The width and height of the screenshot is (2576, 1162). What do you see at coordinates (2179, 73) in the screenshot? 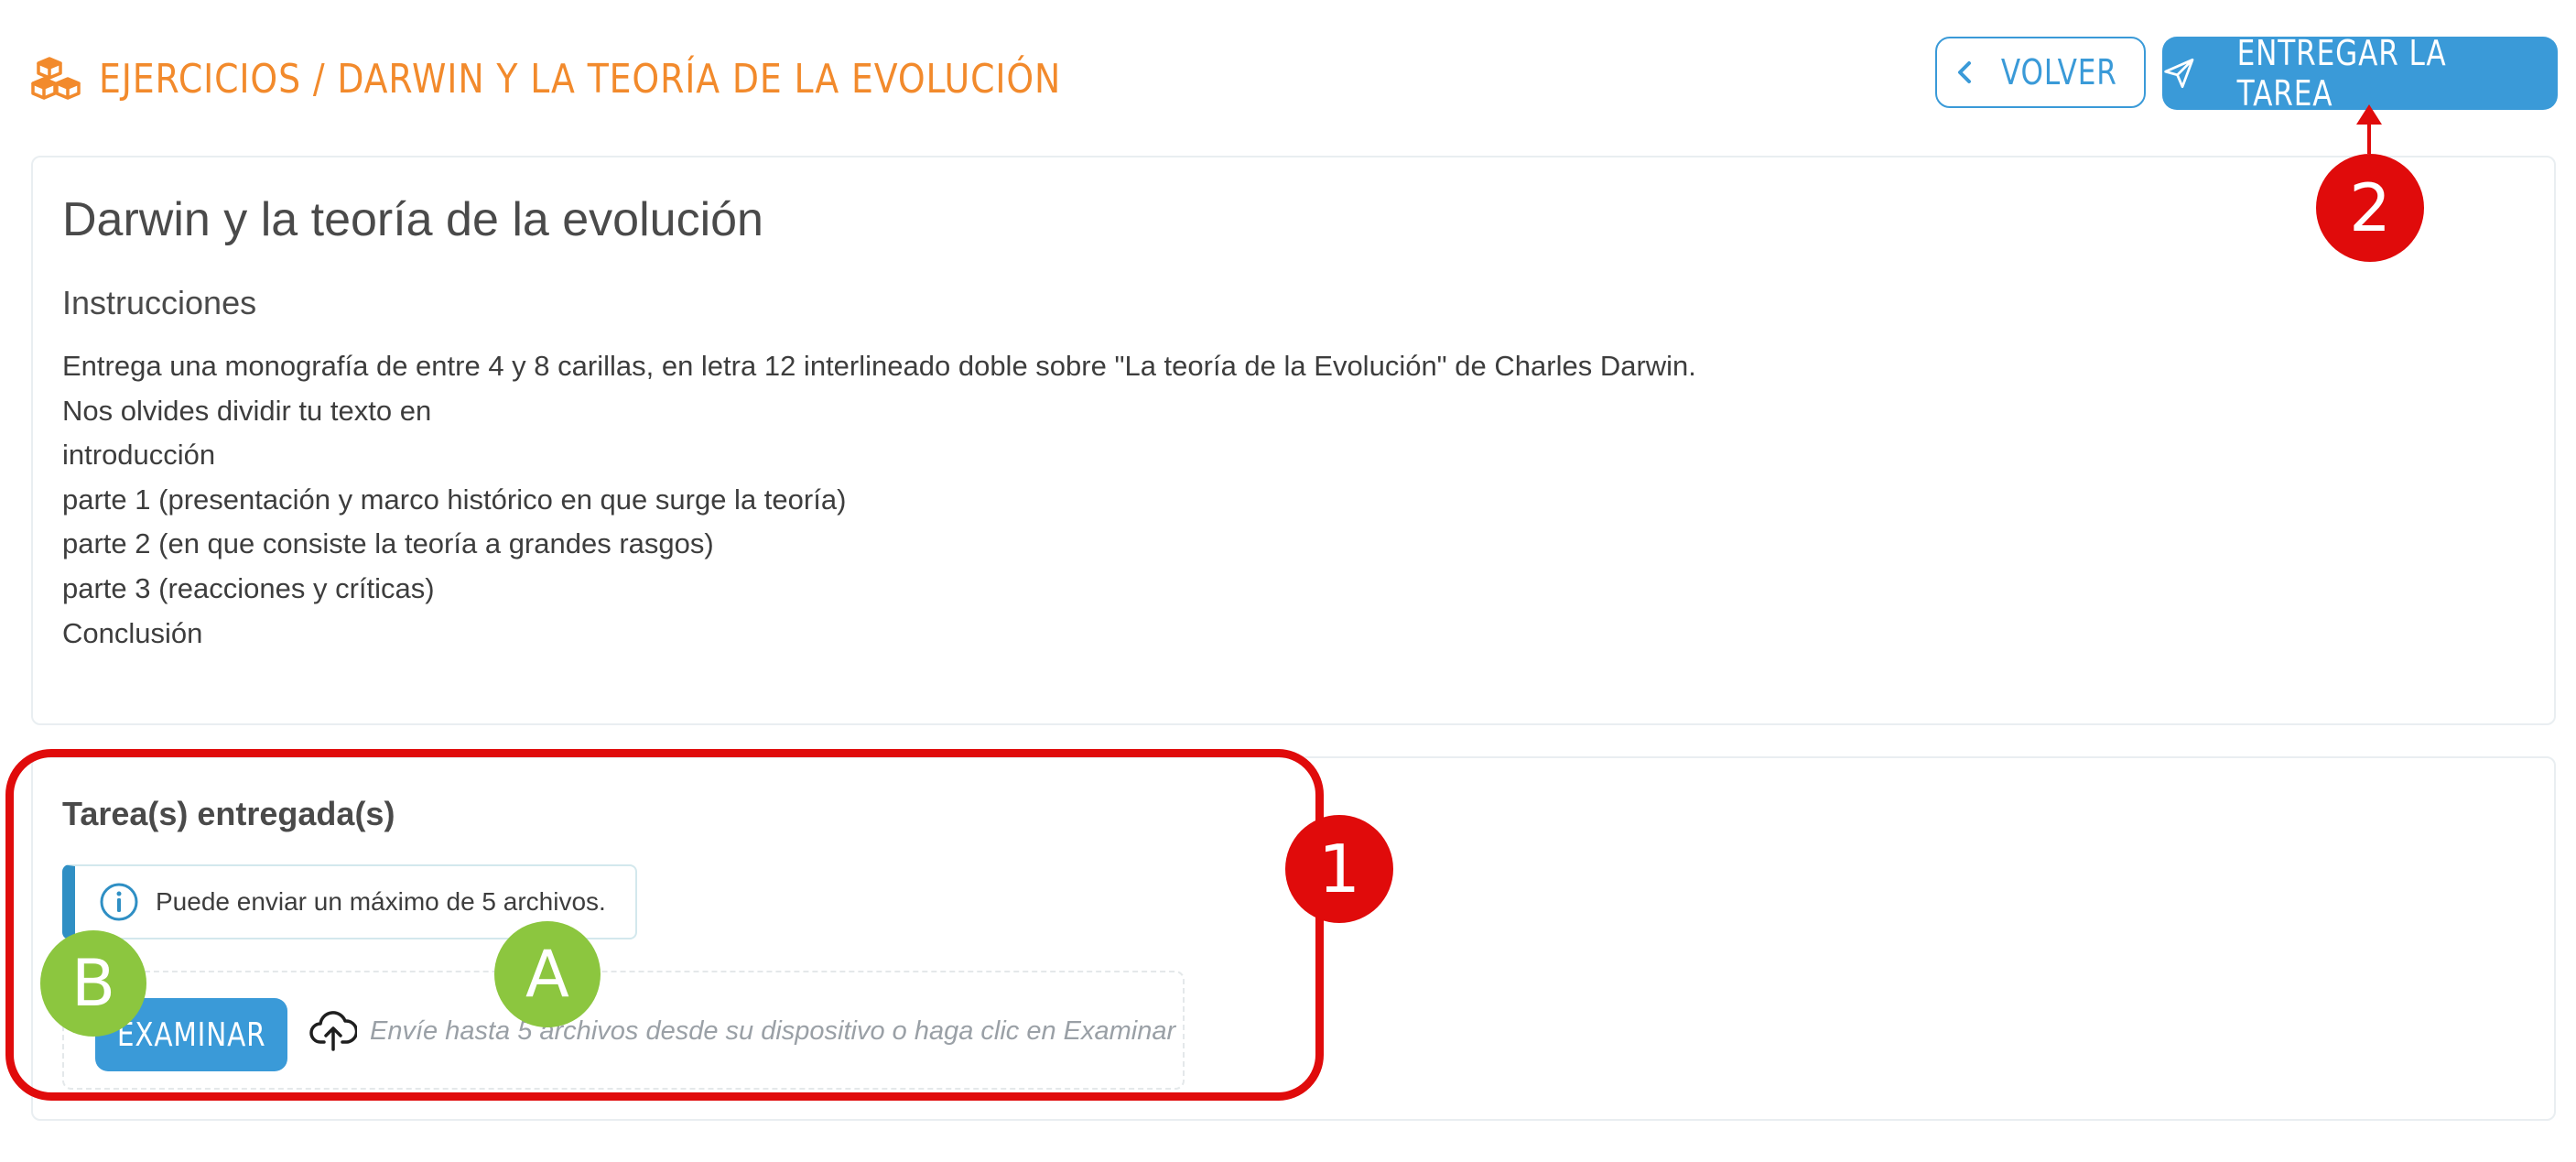
I see `send-icon` at bounding box center [2179, 73].